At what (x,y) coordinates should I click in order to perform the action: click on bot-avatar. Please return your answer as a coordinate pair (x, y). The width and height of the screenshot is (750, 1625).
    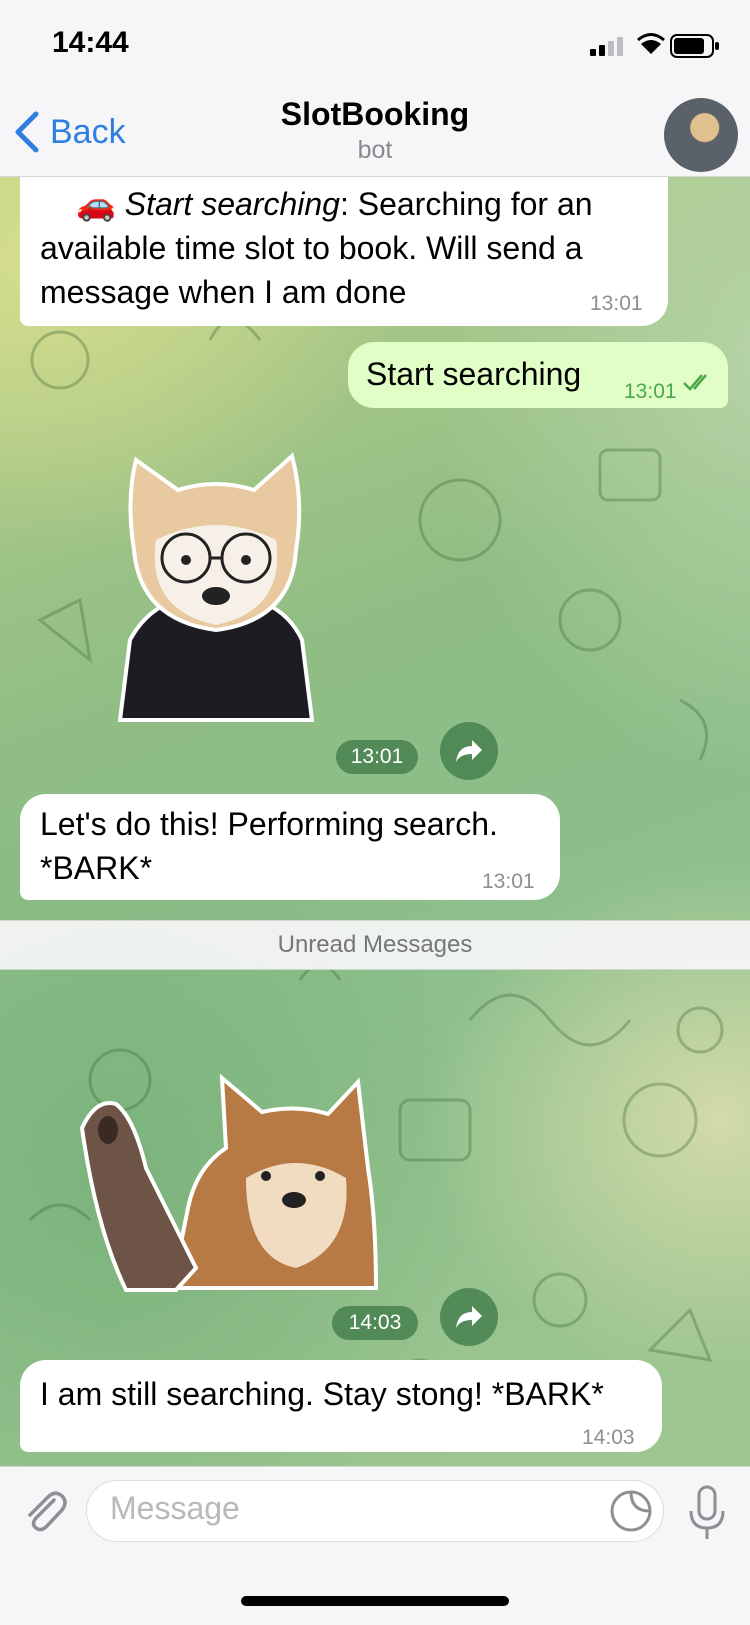
    Looking at the image, I should click on (701, 135).